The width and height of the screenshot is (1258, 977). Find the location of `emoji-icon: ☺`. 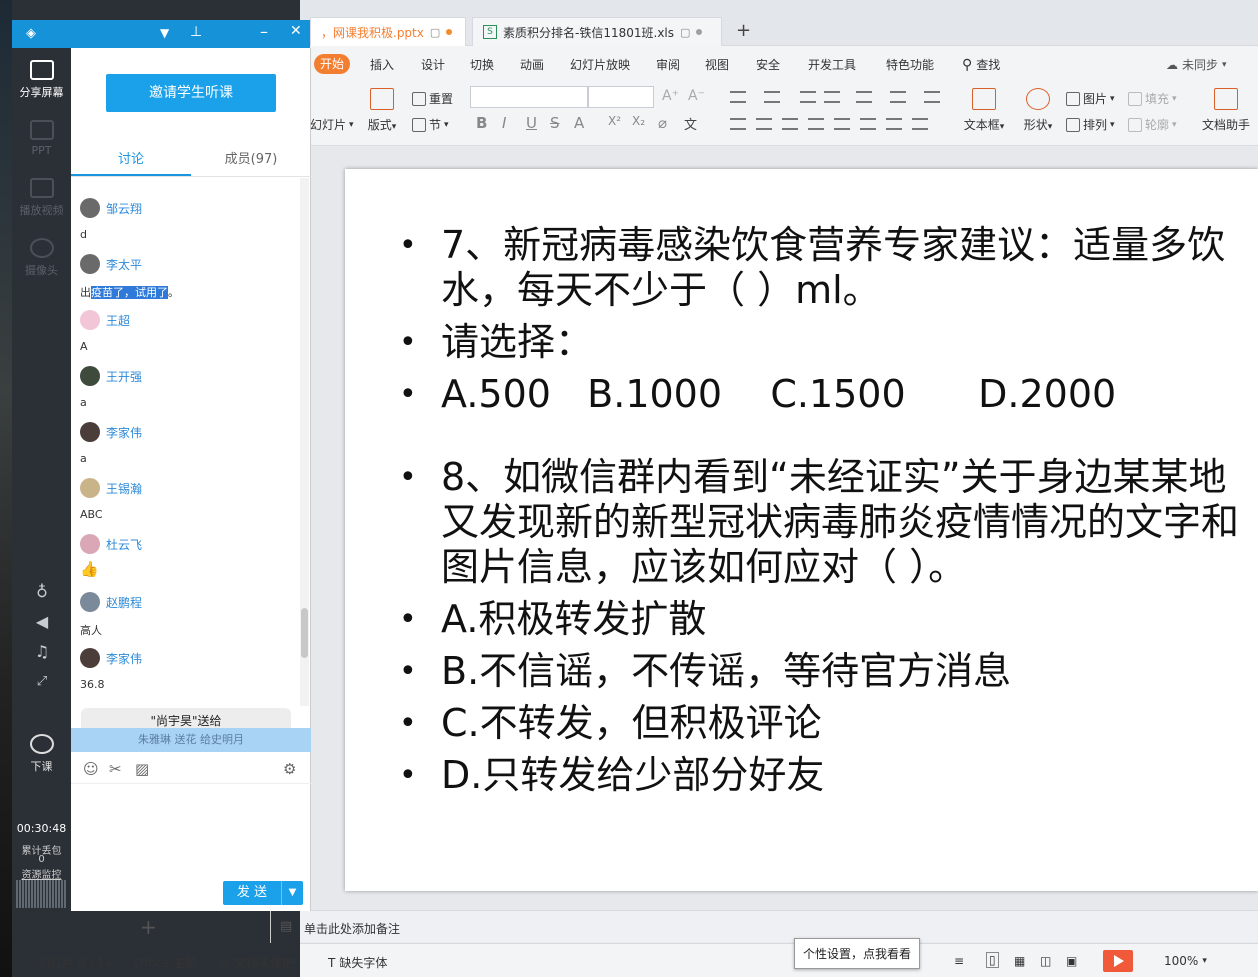

emoji-icon: ☺ is located at coordinates (91, 769).